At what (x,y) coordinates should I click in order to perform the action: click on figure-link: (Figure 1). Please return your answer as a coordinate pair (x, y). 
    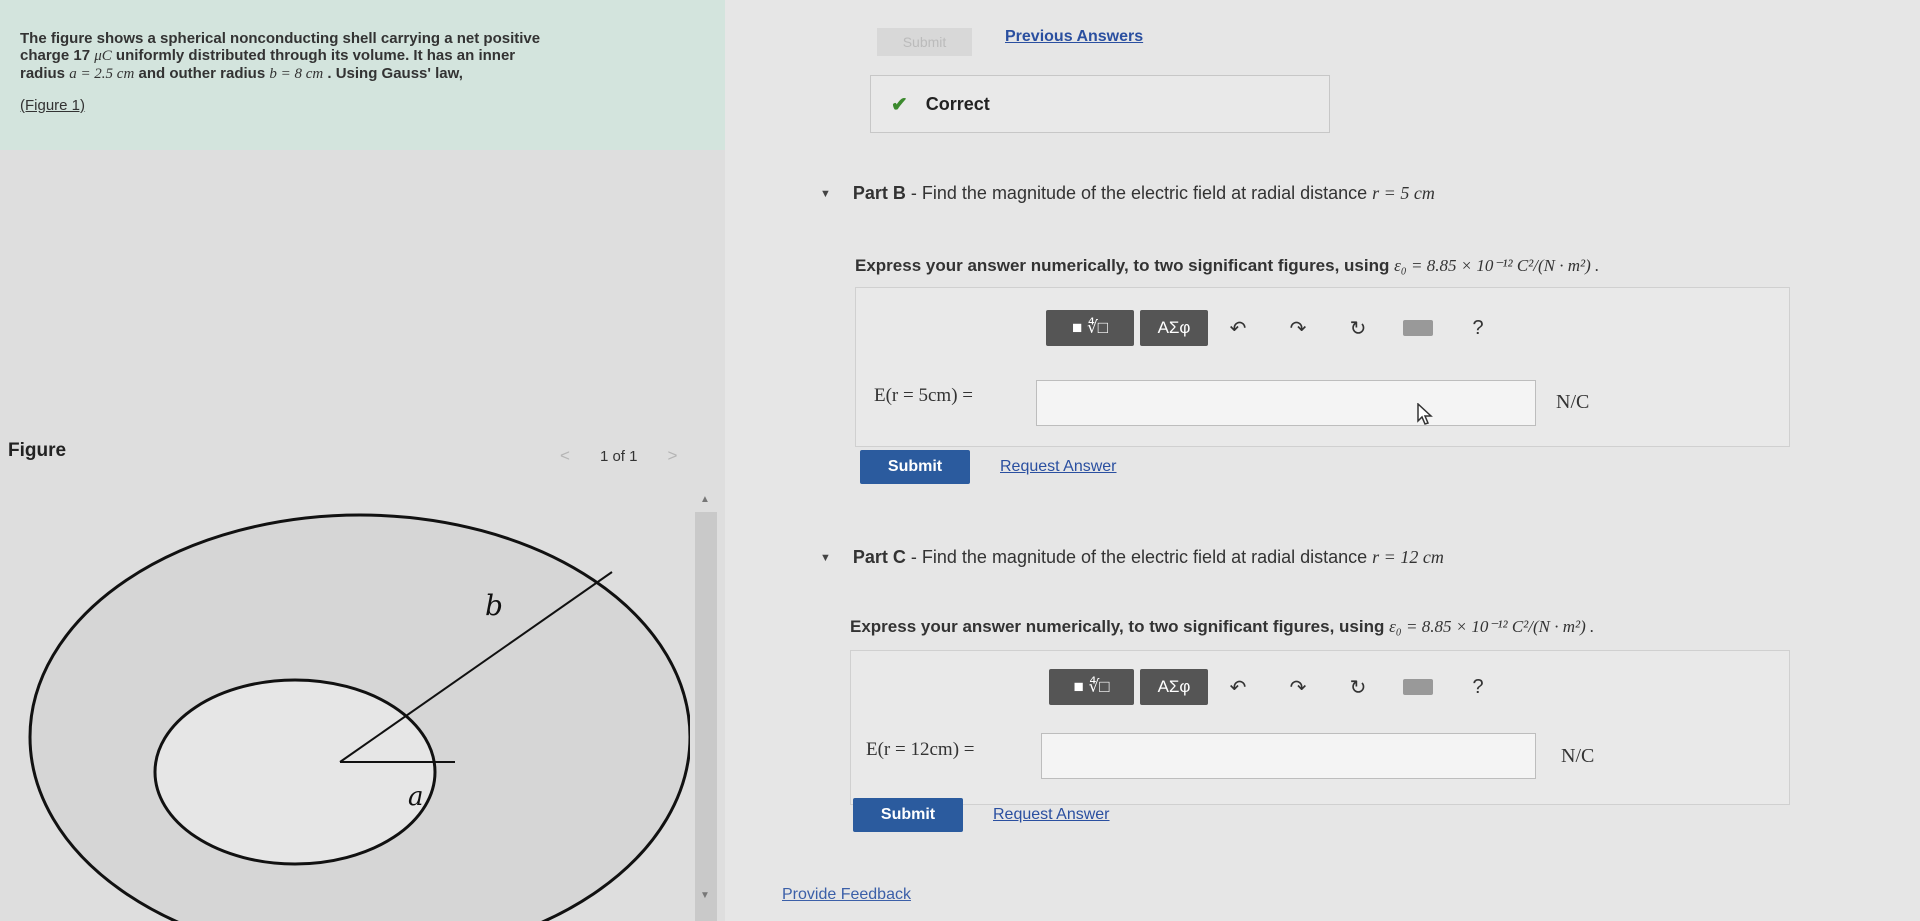
    Looking at the image, I should click on (52, 105).